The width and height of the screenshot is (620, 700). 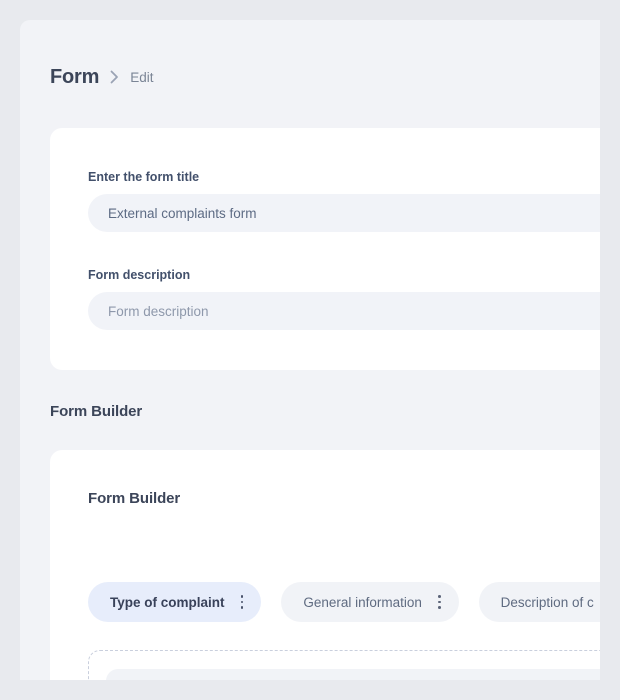 What do you see at coordinates (144, 177) in the screenshot?
I see `form-title-label: Enter the form title` at bounding box center [144, 177].